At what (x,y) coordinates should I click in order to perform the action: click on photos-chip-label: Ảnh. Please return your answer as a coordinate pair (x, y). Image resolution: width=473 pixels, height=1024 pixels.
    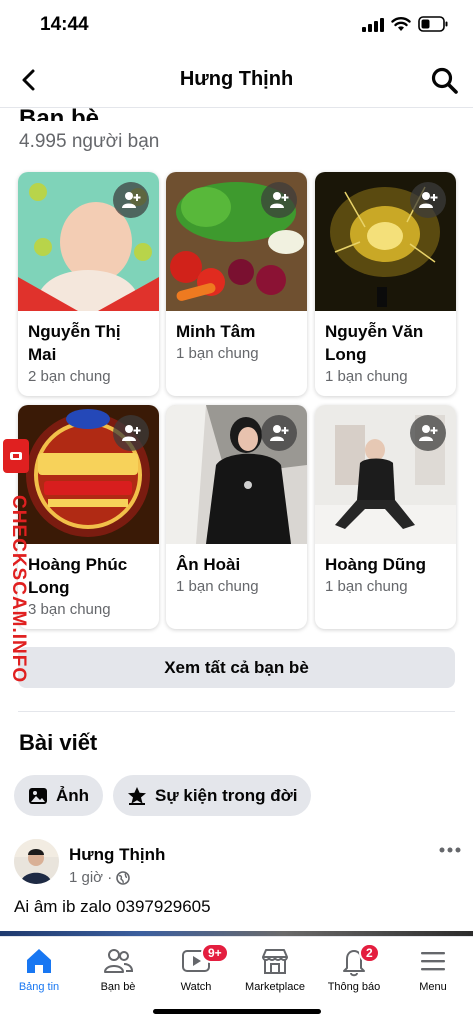
    Looking at the image, I should click on (73, 795).